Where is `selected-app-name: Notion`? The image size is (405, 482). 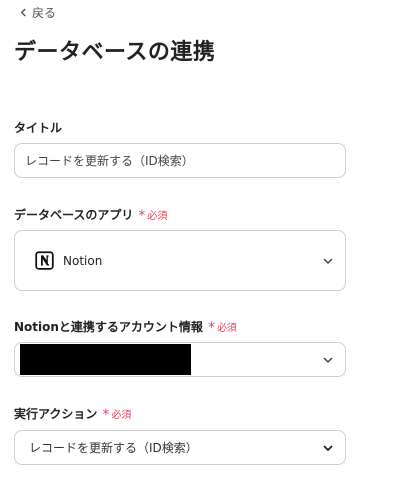 selected-app-name: Notion is located at coordinates (83, 260).